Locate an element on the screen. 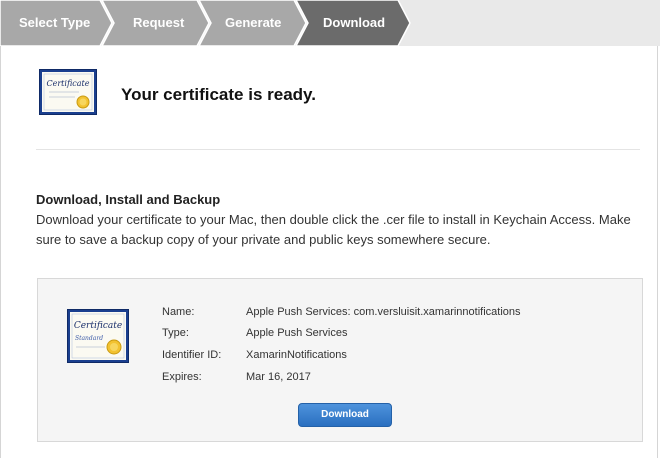  certificate-icon: Certificate is located at coordinates (68, 94).